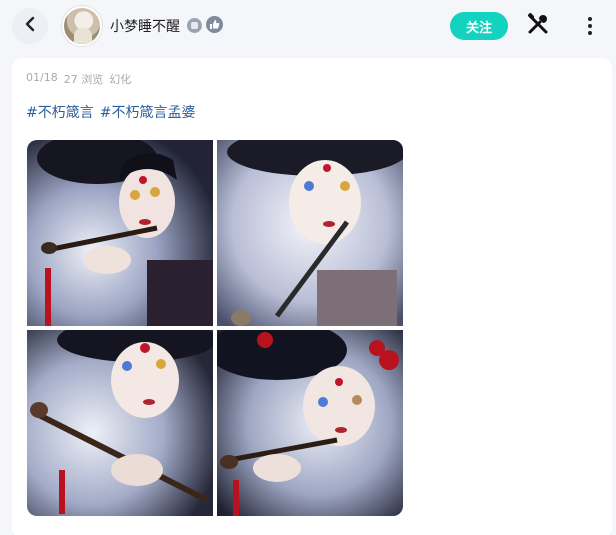 This screenshot has height=535, width=616. What do you see at coordinates (83, 79) in the screenshot?
I see `post-views: 27 浏览` at bounding box center [83, 79].